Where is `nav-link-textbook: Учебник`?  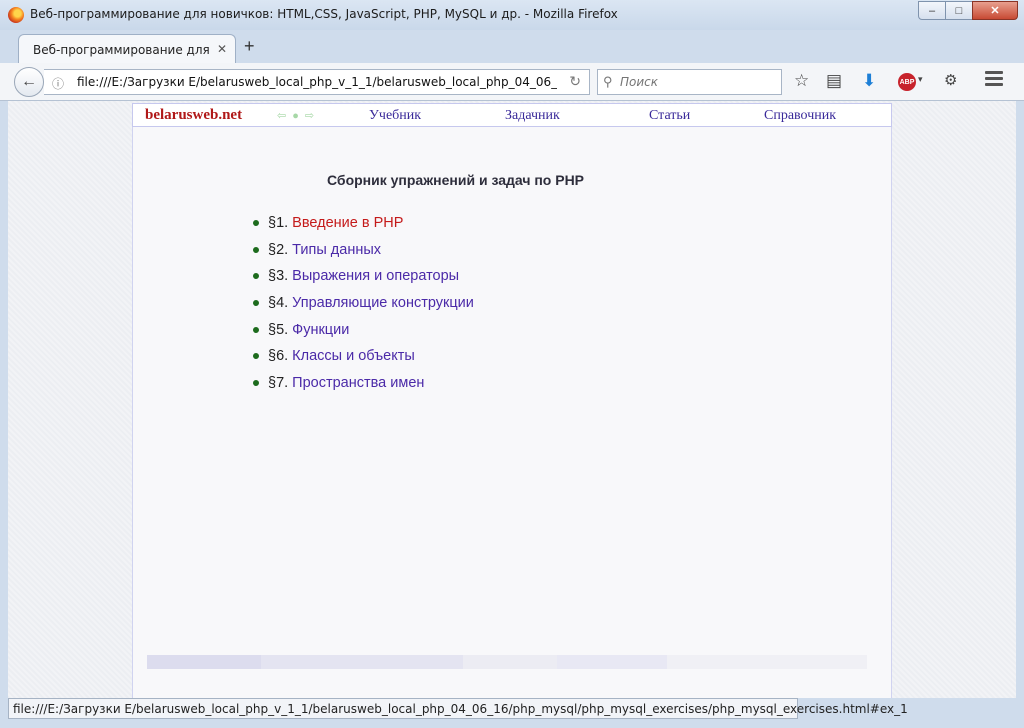
nav-link-textbook: Учебник is located at coordinates (395, 116).